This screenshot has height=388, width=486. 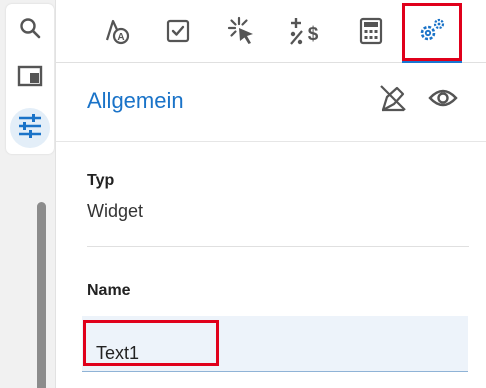 I want to click on search-button, so click(x=30, y=30).